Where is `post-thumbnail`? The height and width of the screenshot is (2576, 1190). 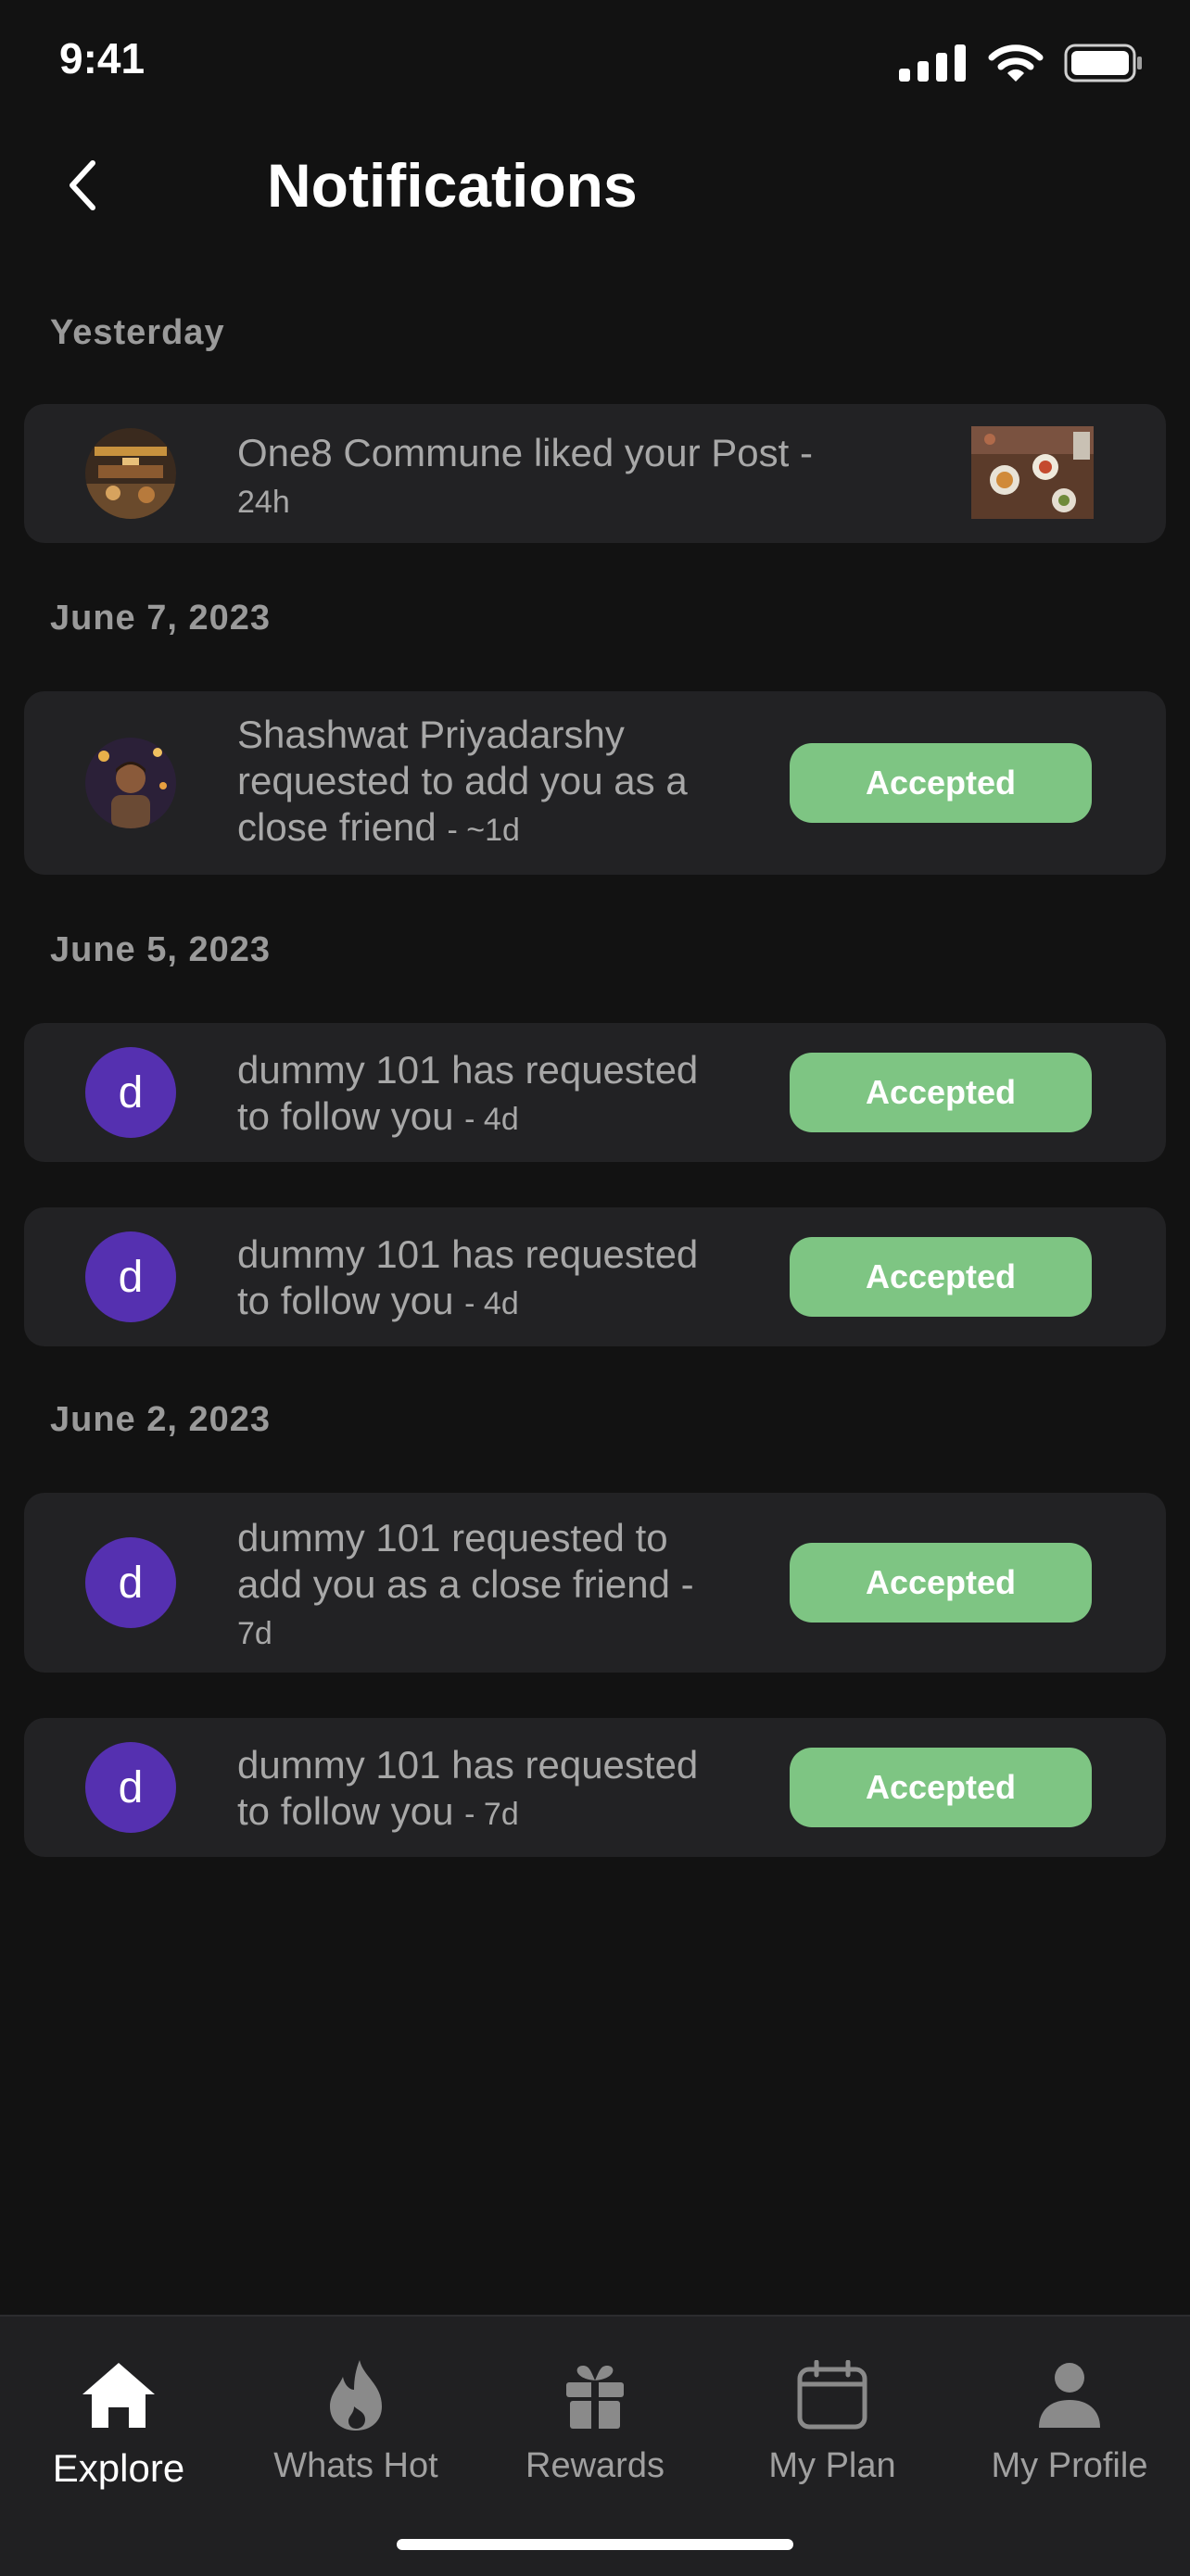
post-thumbnail is located at coordinates (1032, 473).